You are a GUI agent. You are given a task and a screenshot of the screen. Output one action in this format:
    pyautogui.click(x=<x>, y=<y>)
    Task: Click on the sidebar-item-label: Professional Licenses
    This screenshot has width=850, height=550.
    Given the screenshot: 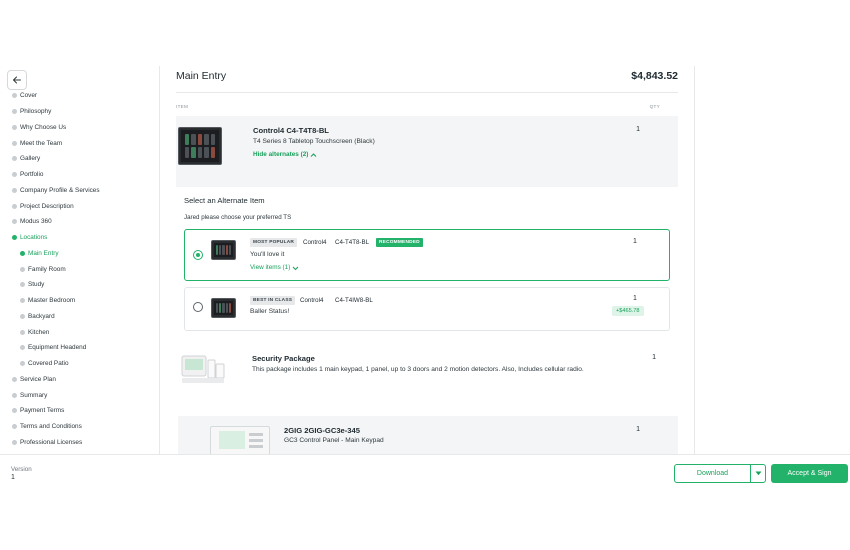 What is the action you would take?
    pyautogui.click(x=51, y=442)
    